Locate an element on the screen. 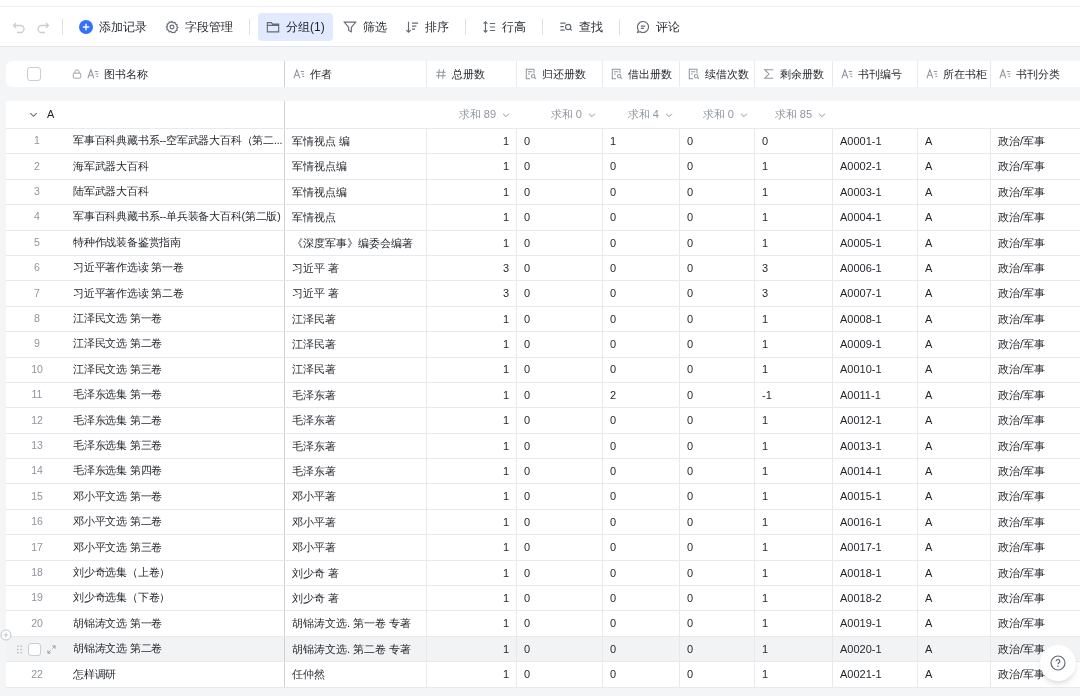  folder-icon is located at coordinates (273, 26).